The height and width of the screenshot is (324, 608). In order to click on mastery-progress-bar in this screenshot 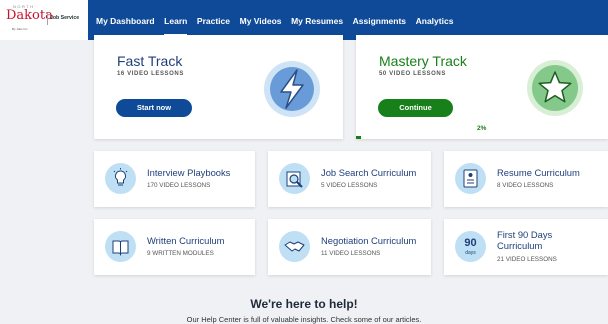, I will do `click(482, 137)`.